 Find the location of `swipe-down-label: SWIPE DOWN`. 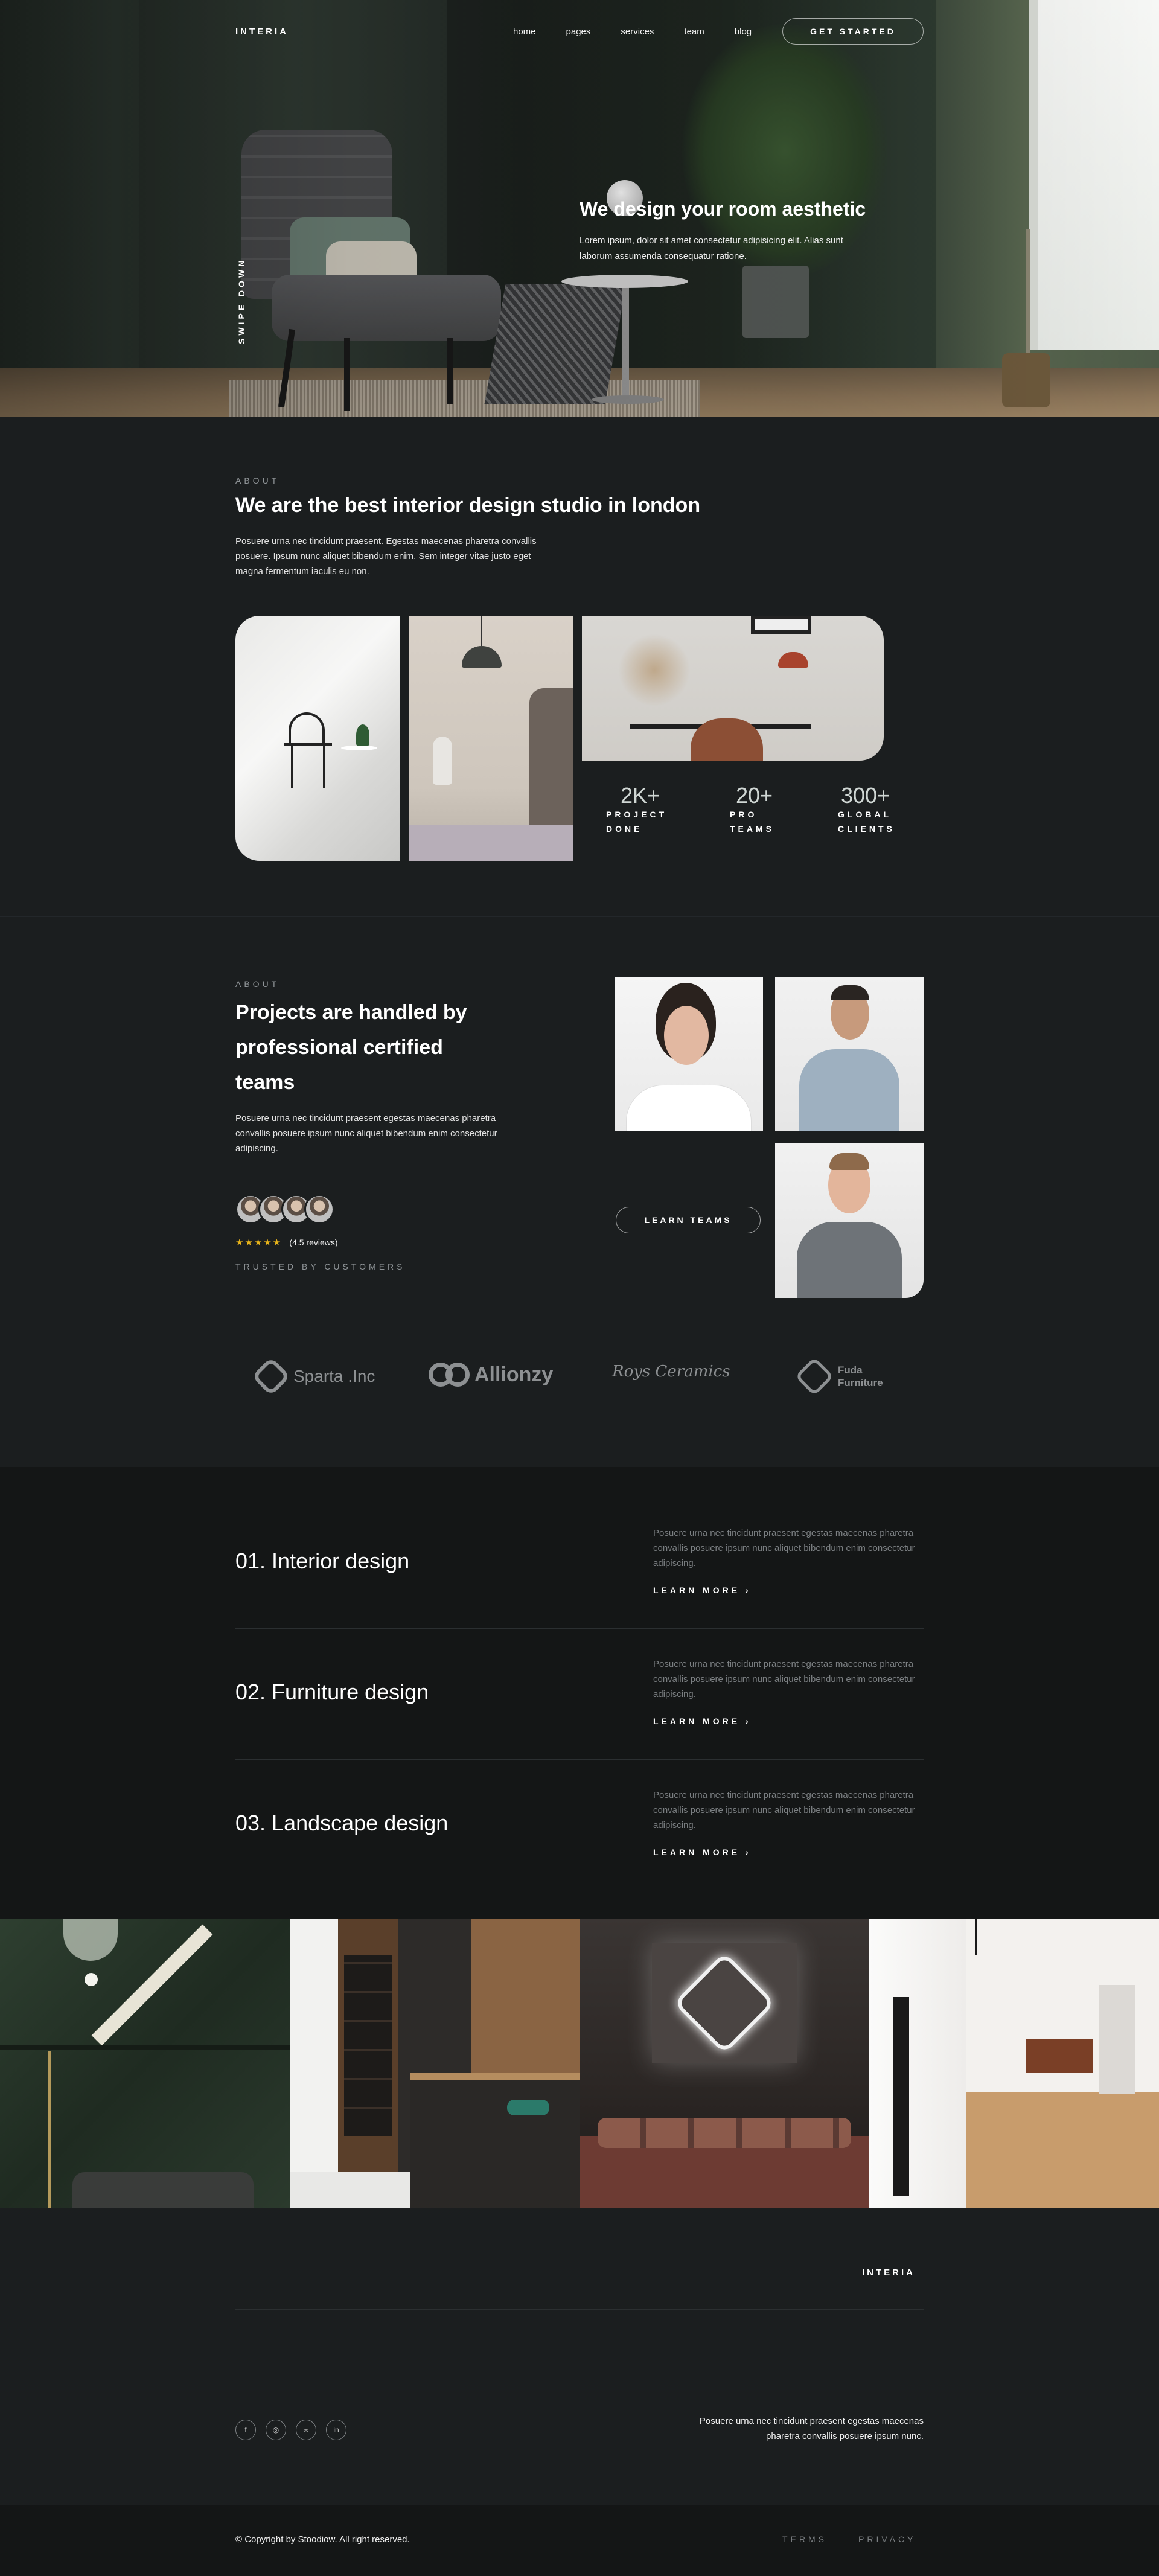

swipe-down-label: SWIPE DOWN is located at coordinates (241, 301).